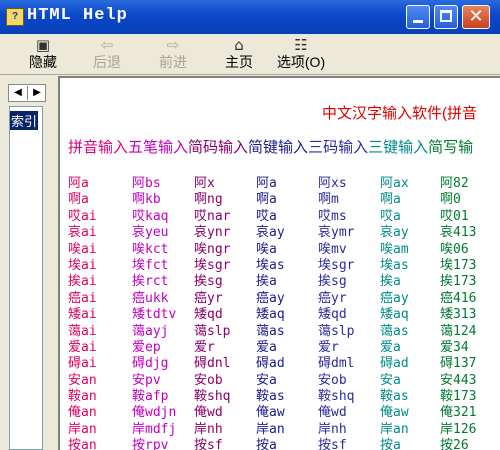 The height and width of the screenshot is (450, 500). What do you see at coordinates (266, 183) in the screenshot?
I see `code-entry: 阿a` at bounding box center [266, 183].